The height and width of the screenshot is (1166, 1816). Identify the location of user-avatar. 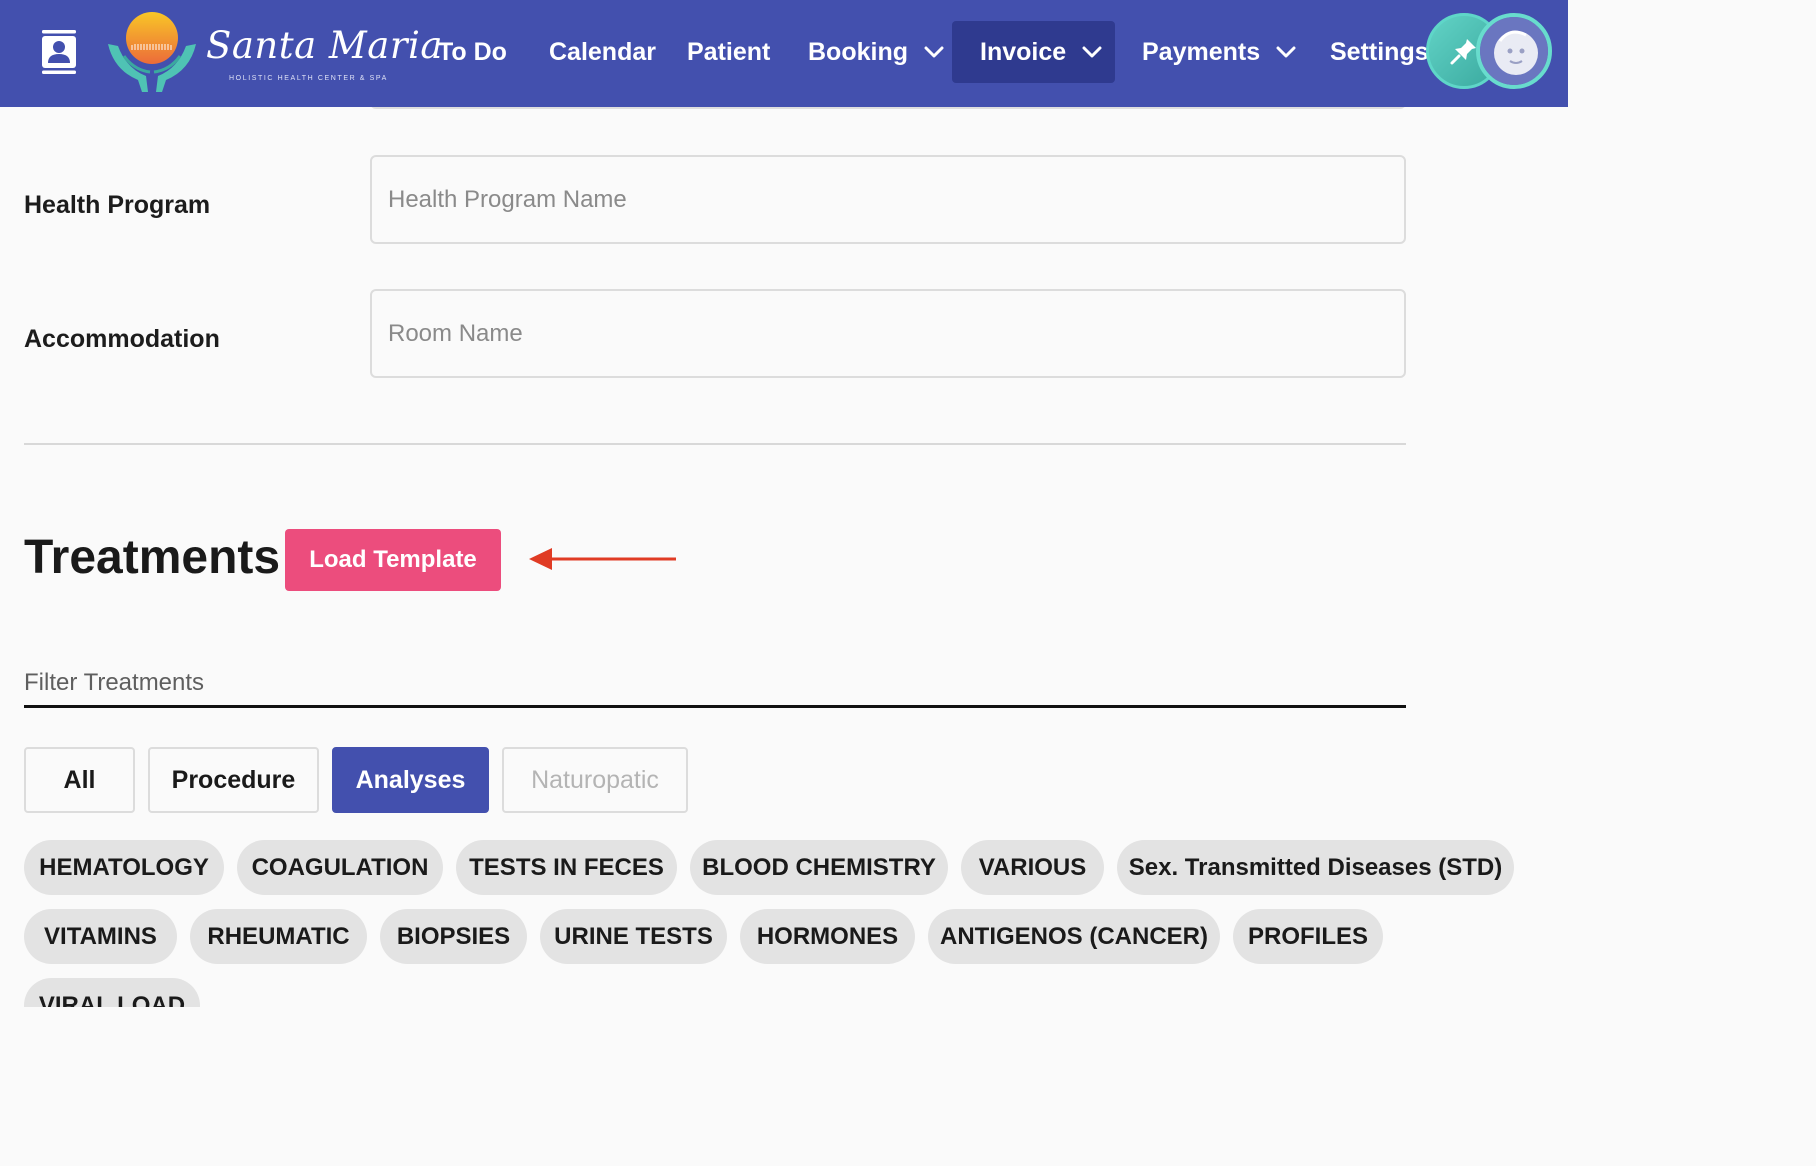
(1514, 51).